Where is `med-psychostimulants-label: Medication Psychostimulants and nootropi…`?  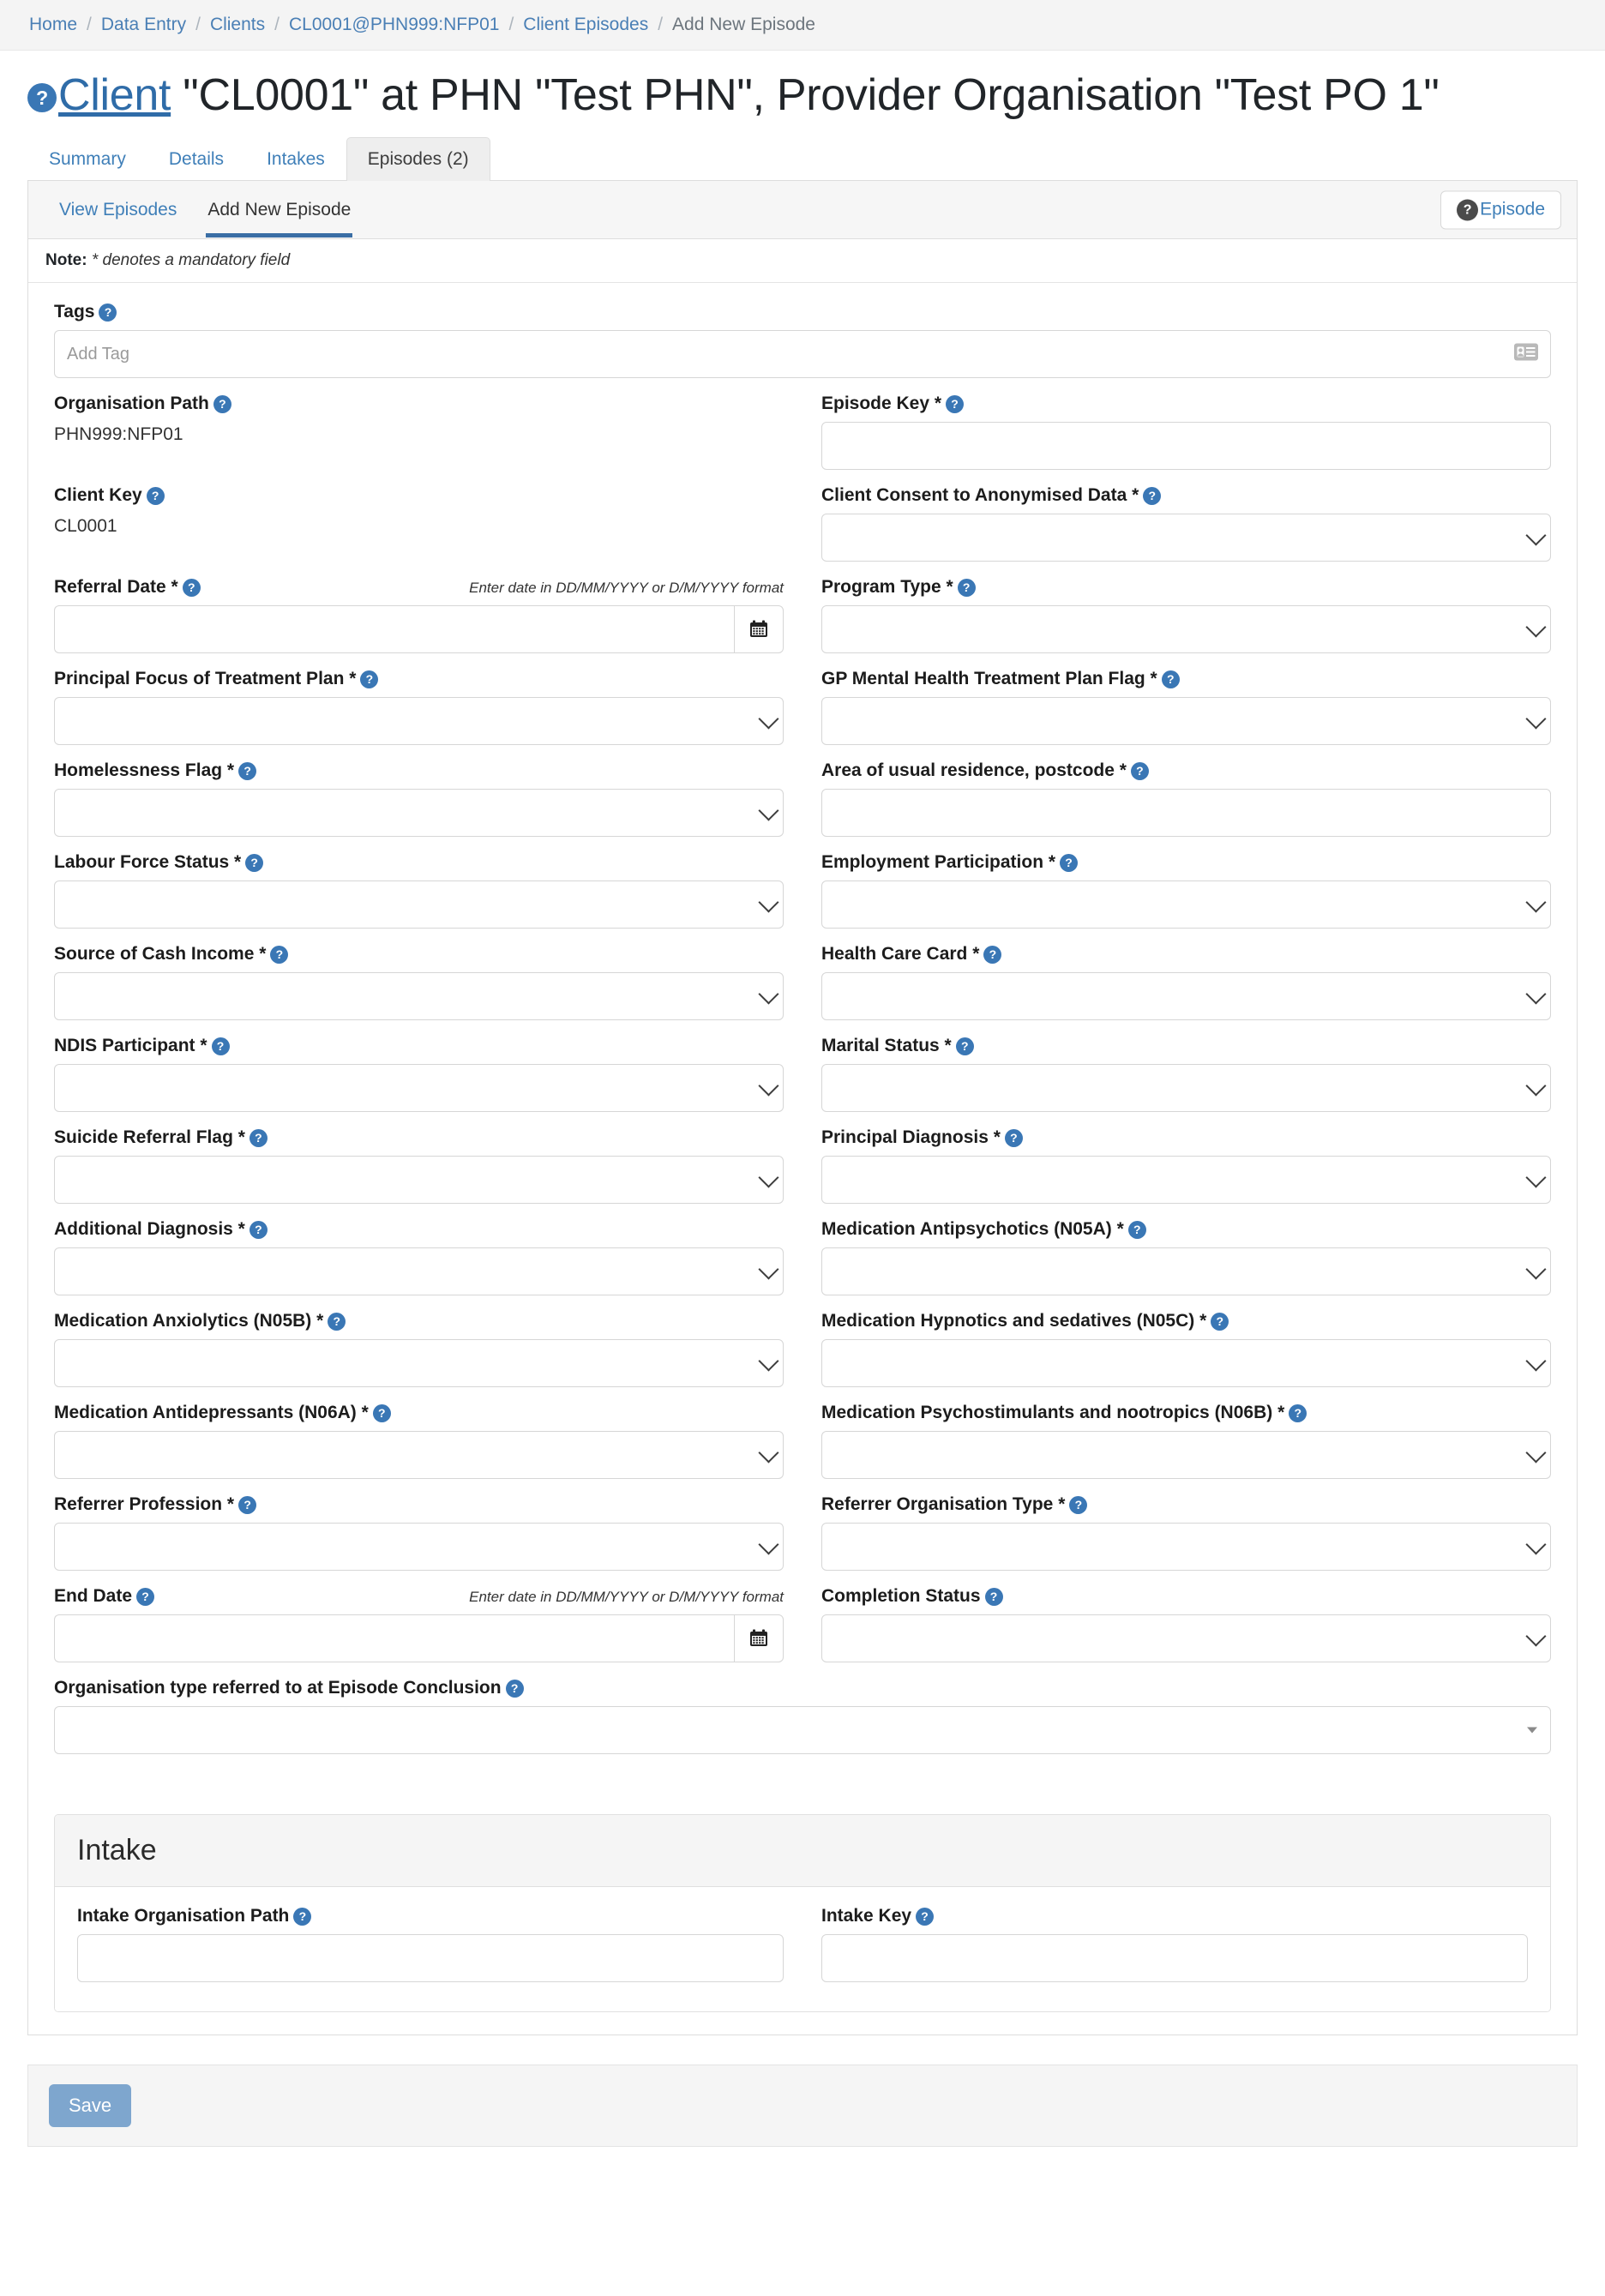 med-psychostimulants-label: Medication Psychostimulants and nootropi… is located at coordinates (1186, 1413).